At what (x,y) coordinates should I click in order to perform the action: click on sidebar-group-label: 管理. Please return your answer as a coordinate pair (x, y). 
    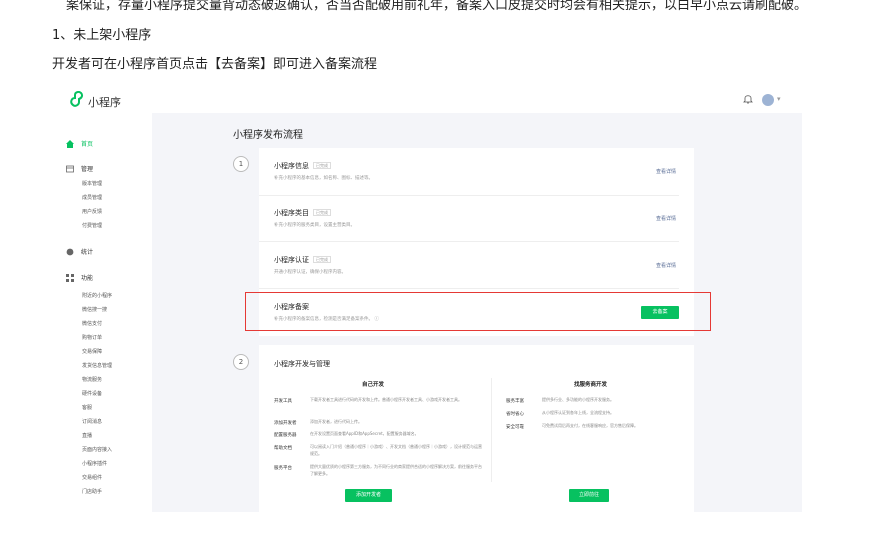
    Looking at the image, I should click on (87, 169).